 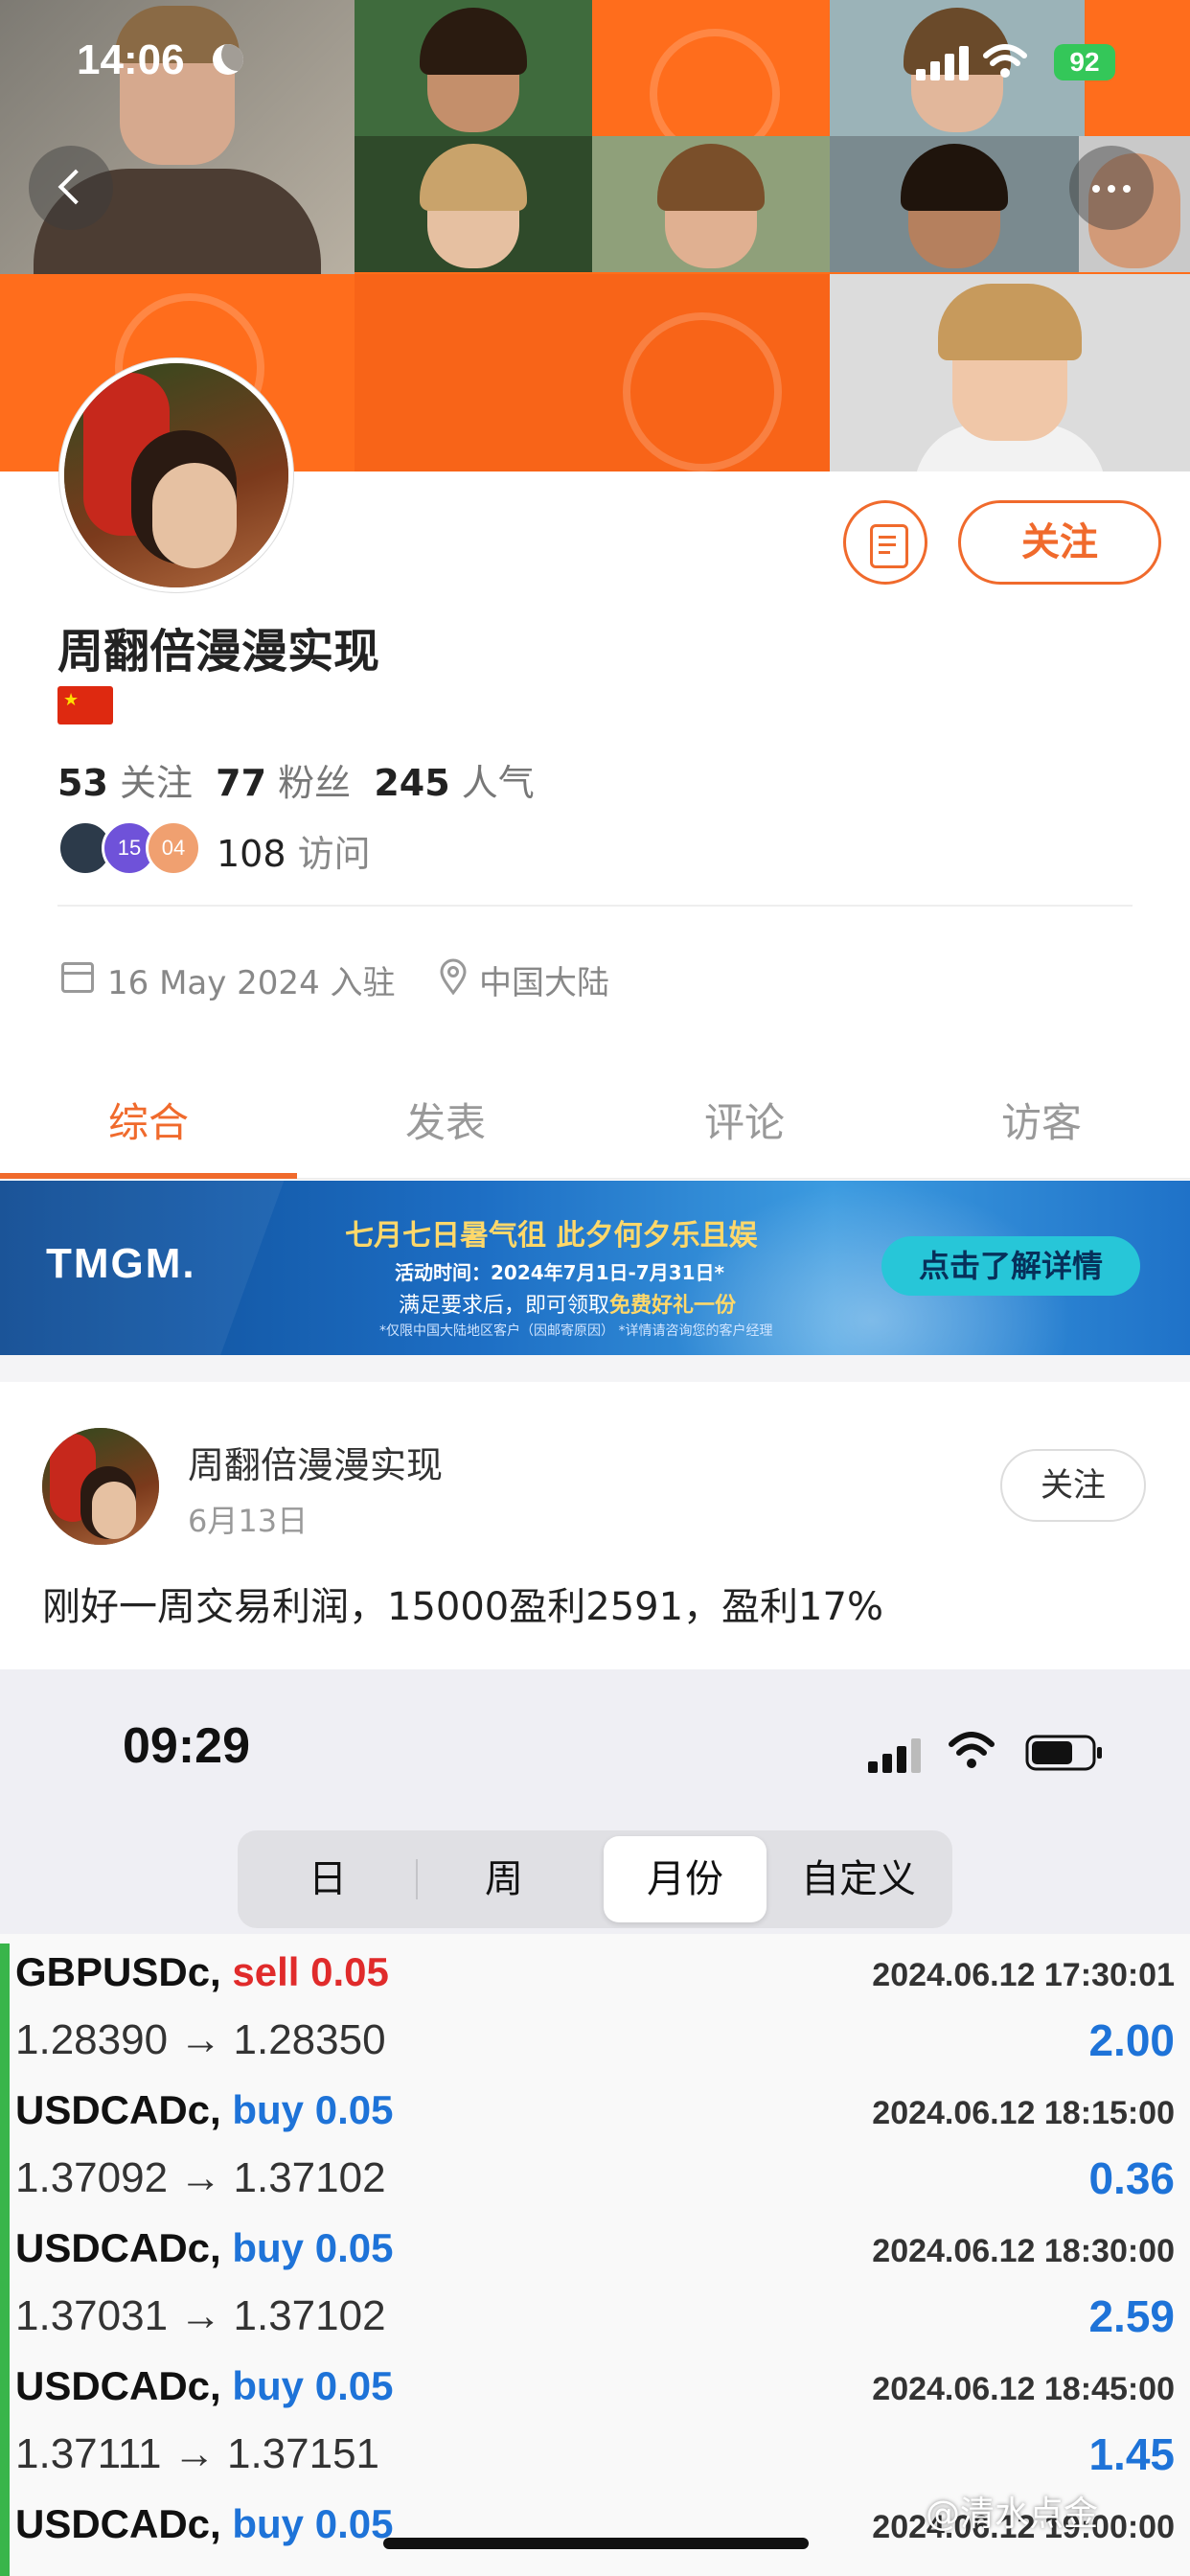 What do you see at coordinates (78, 977) in the screenshot?
I see `calendar-icon` at bounding box center [78, 977].